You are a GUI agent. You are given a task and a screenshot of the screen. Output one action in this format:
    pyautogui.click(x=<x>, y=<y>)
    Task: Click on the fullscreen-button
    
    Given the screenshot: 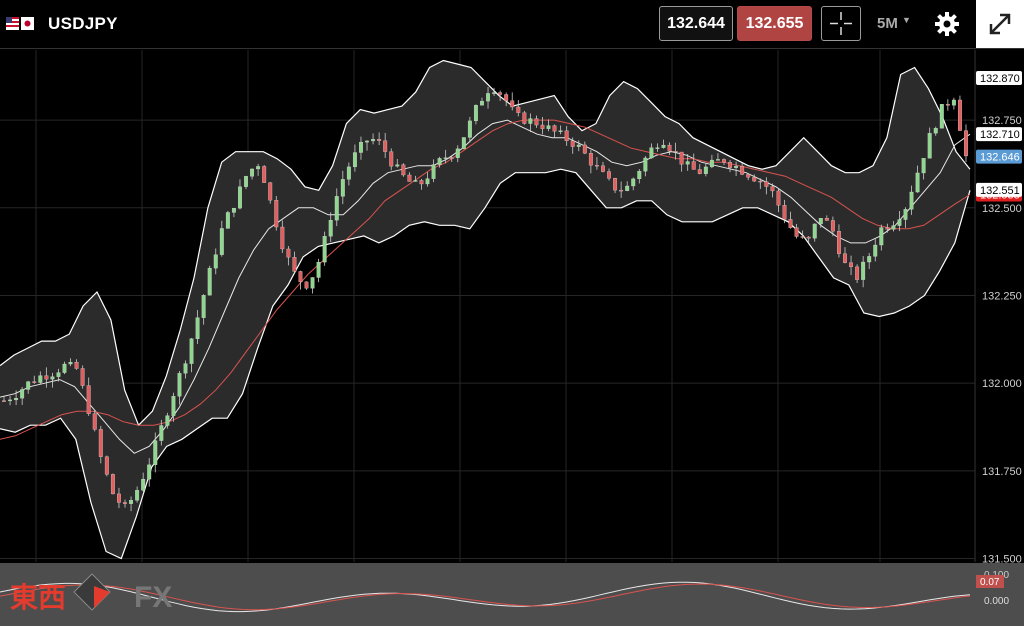 What is the action you would take?
    pyautogui.click(x=1000, y=24)
    